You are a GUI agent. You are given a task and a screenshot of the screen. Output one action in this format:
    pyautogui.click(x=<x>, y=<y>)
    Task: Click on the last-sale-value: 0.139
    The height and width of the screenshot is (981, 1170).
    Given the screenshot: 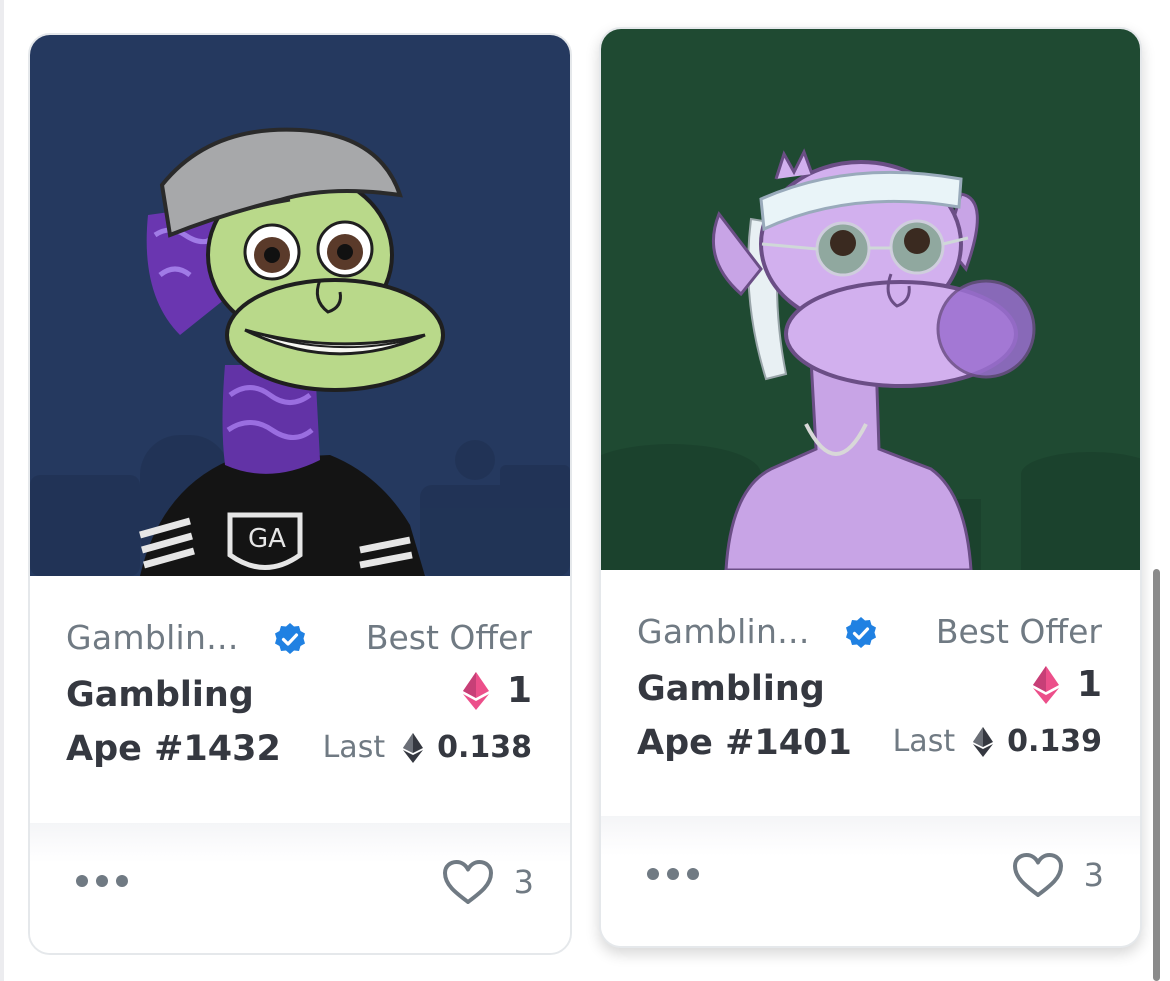 What is the action you would take?
    pyautogui.click(x=1054, y=741)
    